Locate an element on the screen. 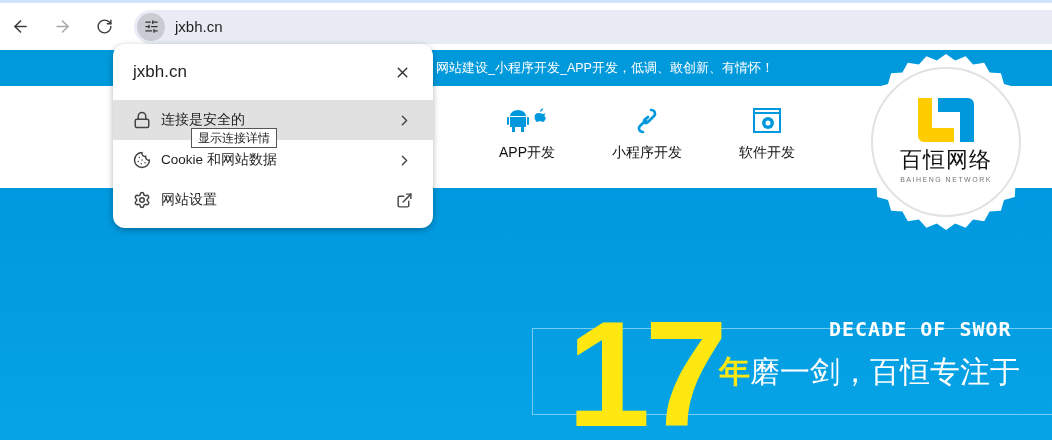  address-bar: jxbh.cn is located at coordinates (593, 26).